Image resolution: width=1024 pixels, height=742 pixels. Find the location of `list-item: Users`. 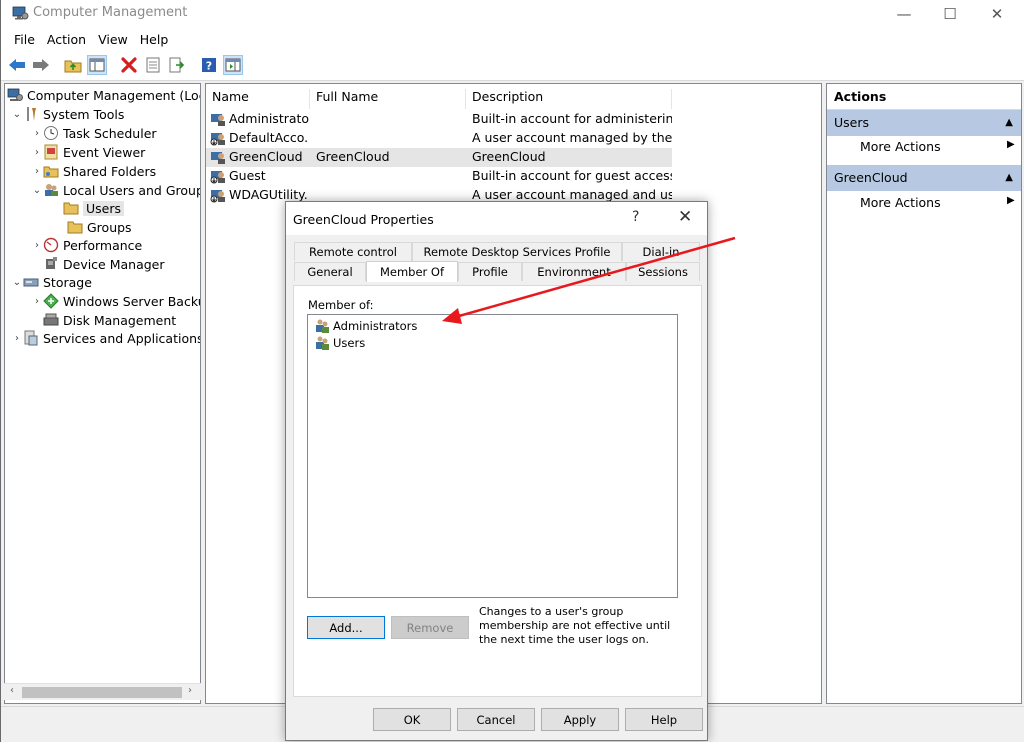

list-item: Users is located at coordinates (339, 342).